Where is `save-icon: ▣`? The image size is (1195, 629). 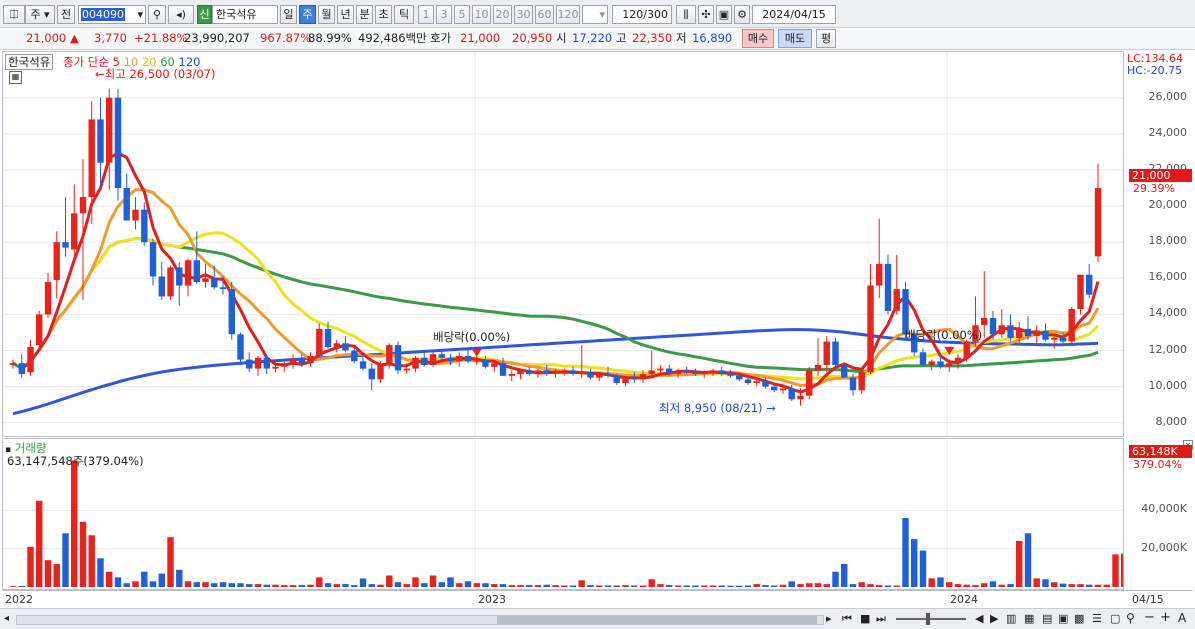
save-icon: ▣ is located at coordinates (724, 14).